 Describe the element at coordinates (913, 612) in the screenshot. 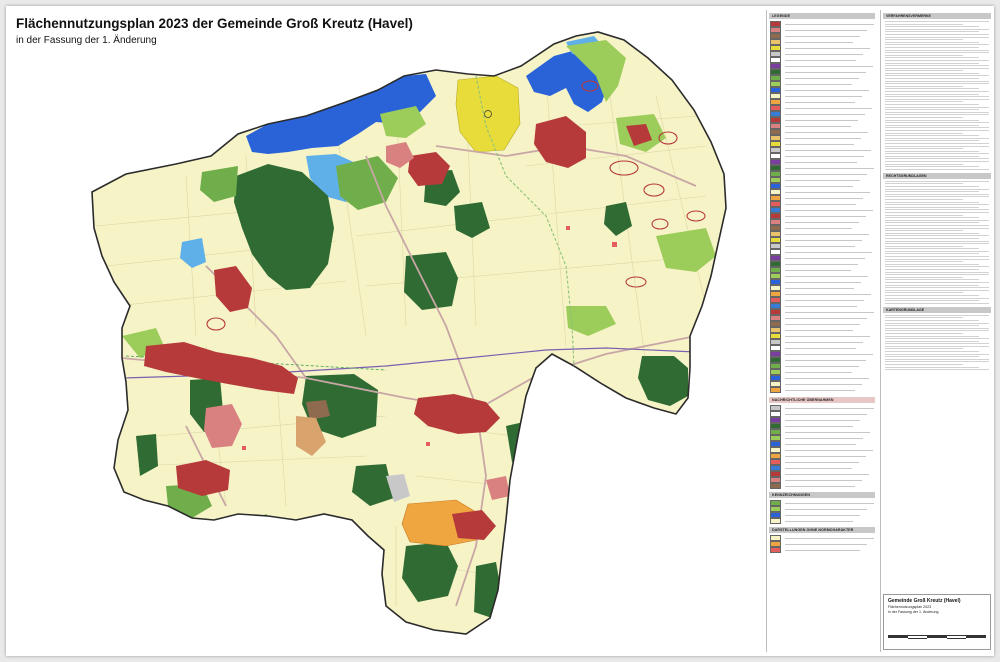

I see `title-block-version: in der Fassung der 1. Änderung` at that location.